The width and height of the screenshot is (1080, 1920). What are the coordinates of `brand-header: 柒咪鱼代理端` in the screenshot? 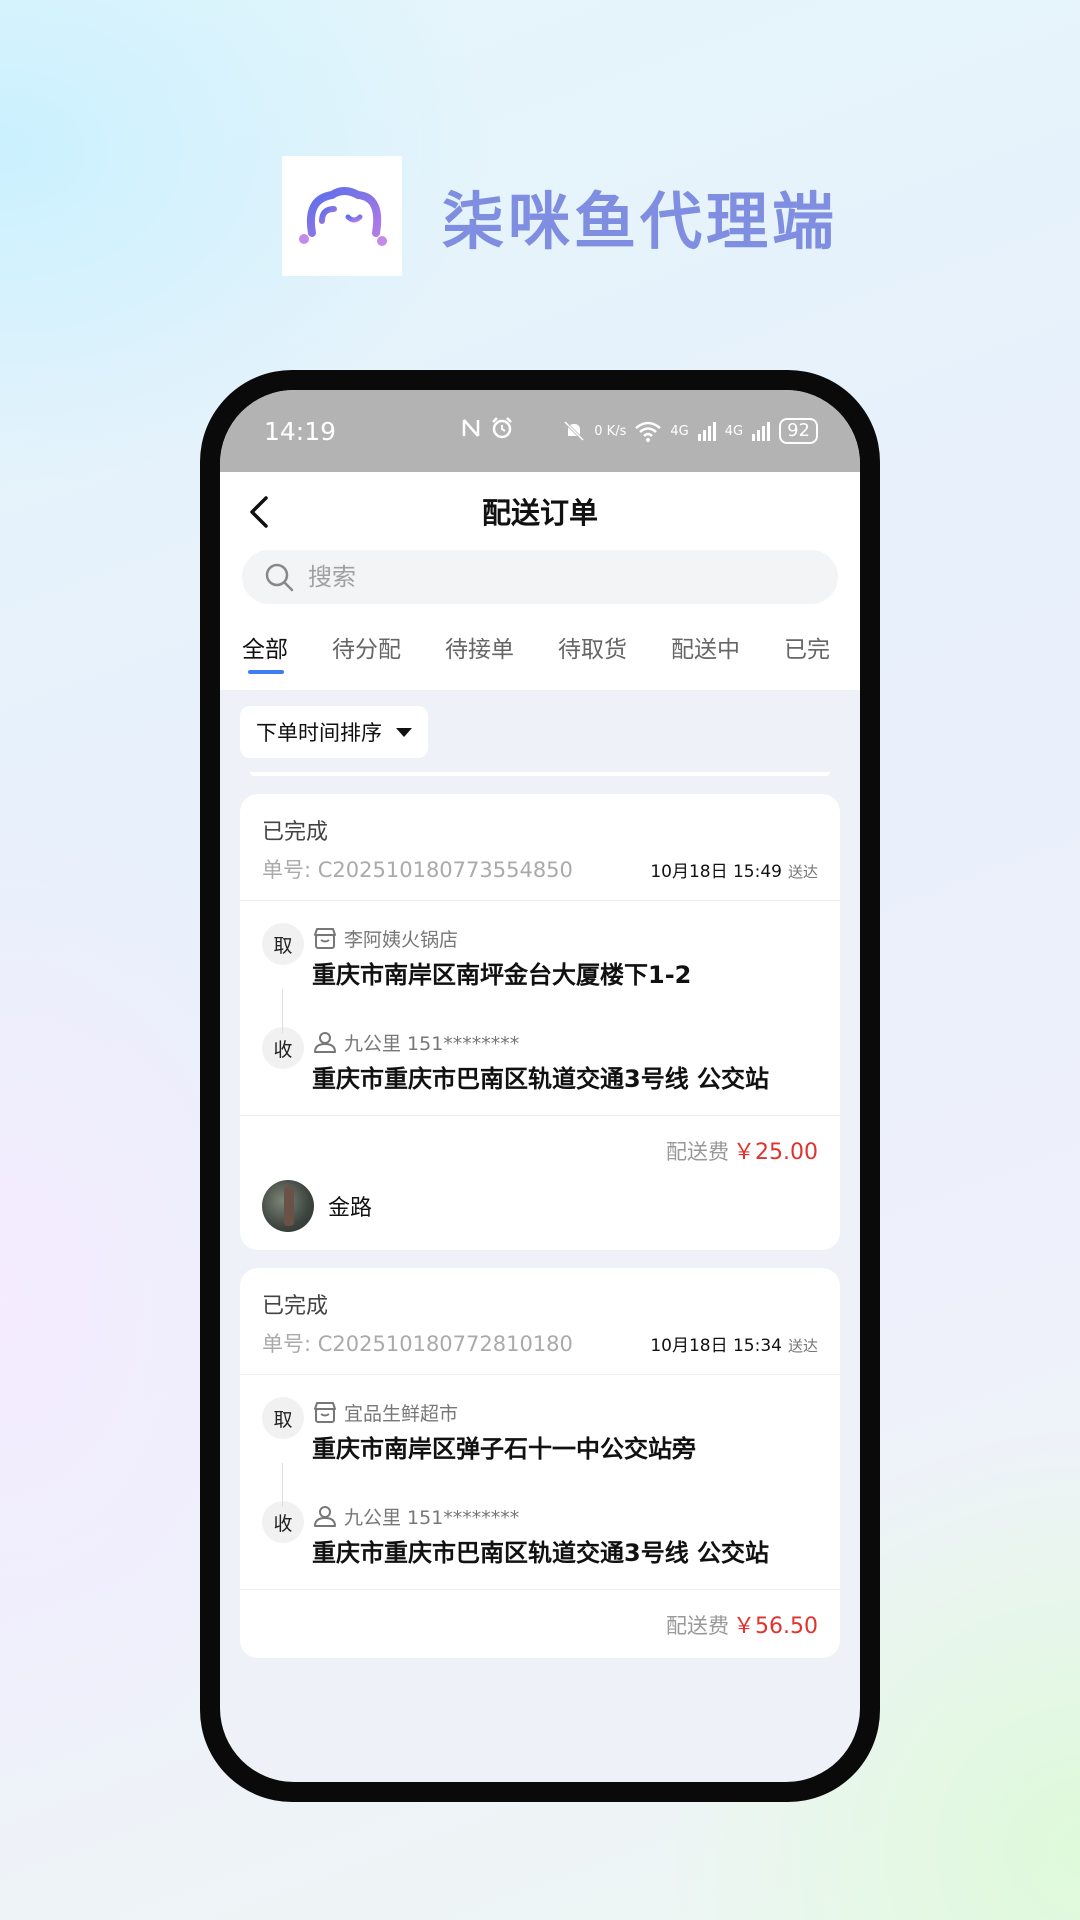 It's located at (560, 216).